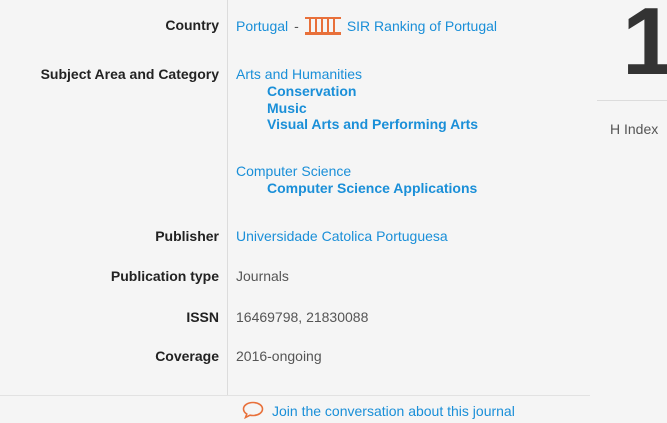  Describe the element at coordinates (293, 171) in the screenshot. I see `subject-area-link: Computer Science` at that location.